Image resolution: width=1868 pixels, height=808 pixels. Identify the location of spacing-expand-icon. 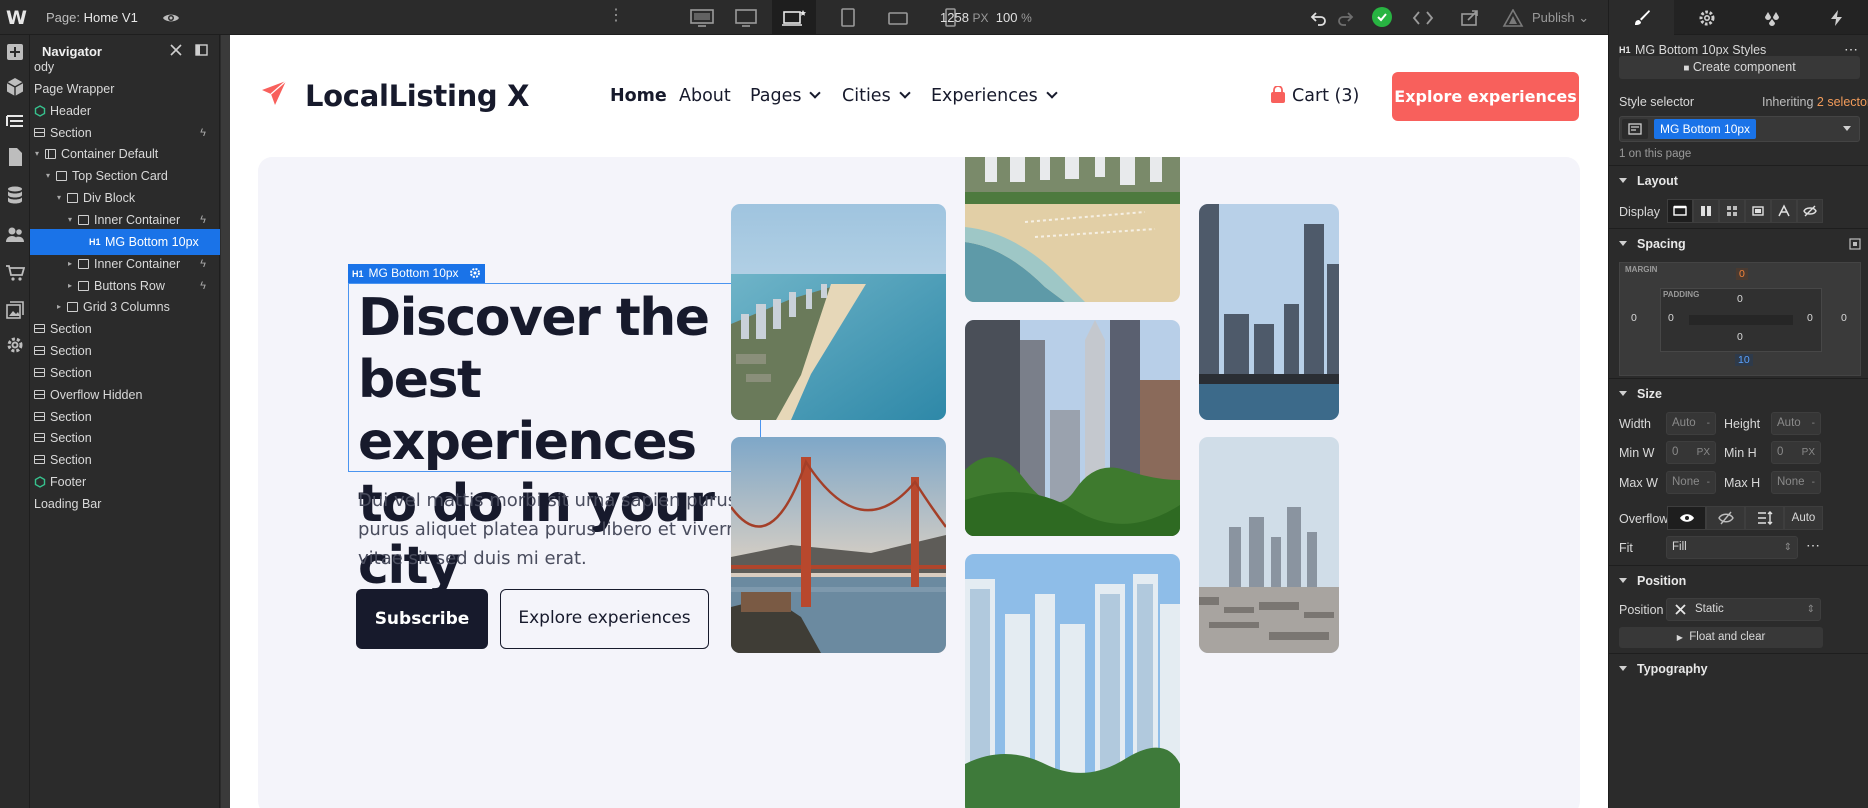
(1855, 244).